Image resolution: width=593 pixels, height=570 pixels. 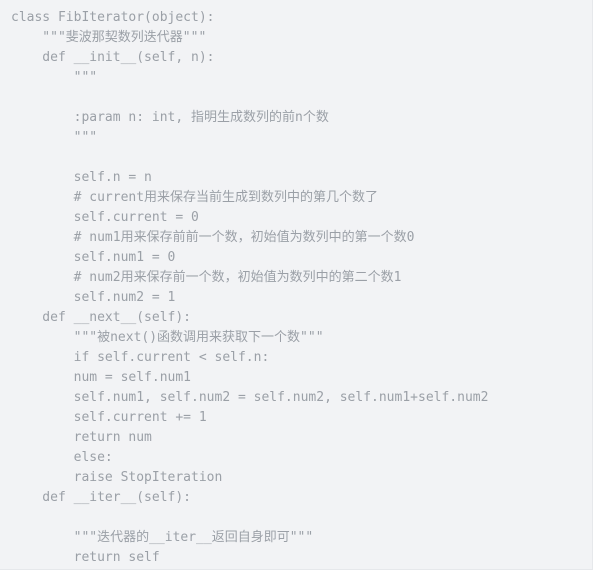 I want to click on code-line: self.n = n, so click(x=81, y=177).